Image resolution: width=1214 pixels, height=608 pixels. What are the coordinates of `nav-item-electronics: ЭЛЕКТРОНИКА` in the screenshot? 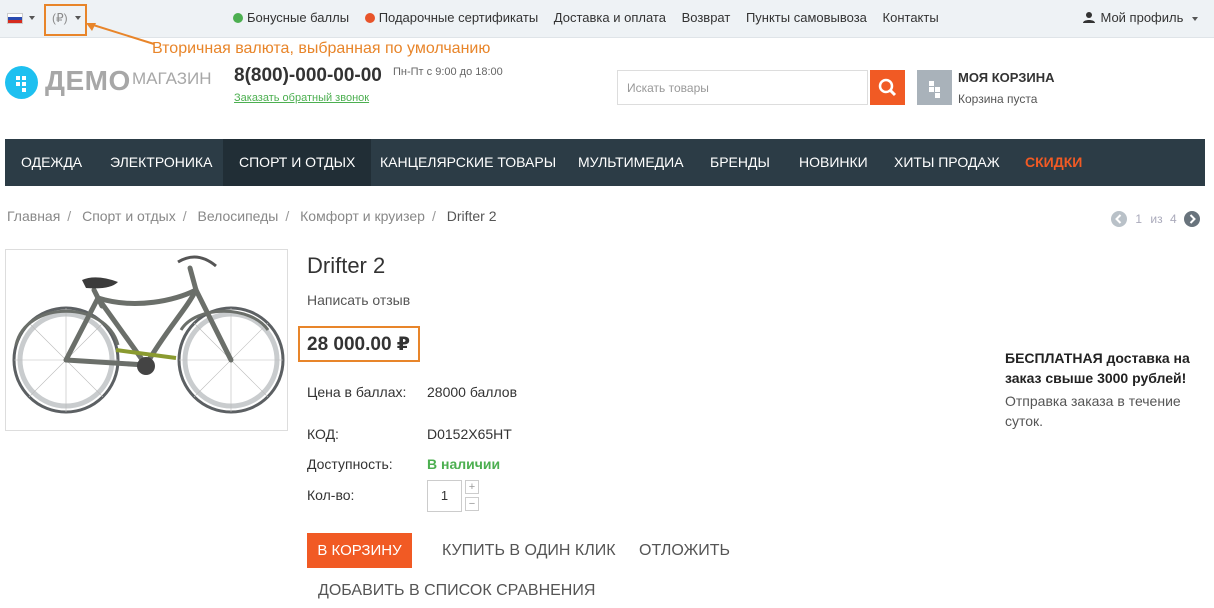 It's located at (161, 162).